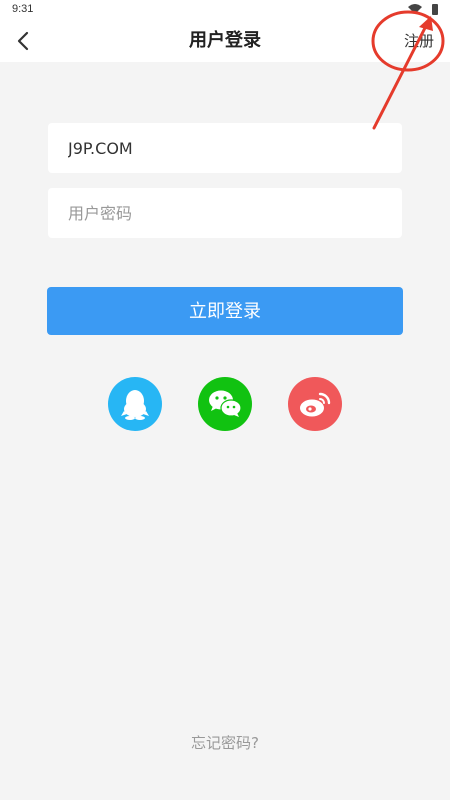 The height and width of the screenshot is (800, 450). I want to click on navigation-bar: 用户登录 注册, so click(225, 41).